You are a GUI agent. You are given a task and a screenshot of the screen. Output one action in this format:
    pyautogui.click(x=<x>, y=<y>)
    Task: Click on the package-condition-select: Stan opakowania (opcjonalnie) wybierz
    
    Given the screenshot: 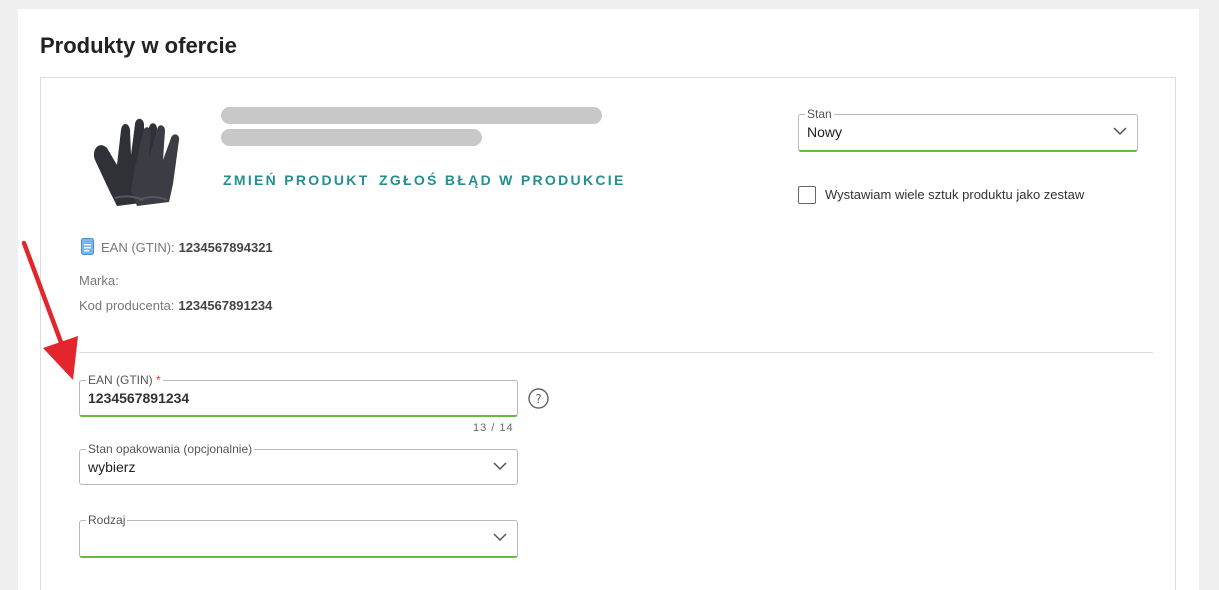 What is the action you would take?
    pyautogui.click(x=298, y=463)
    